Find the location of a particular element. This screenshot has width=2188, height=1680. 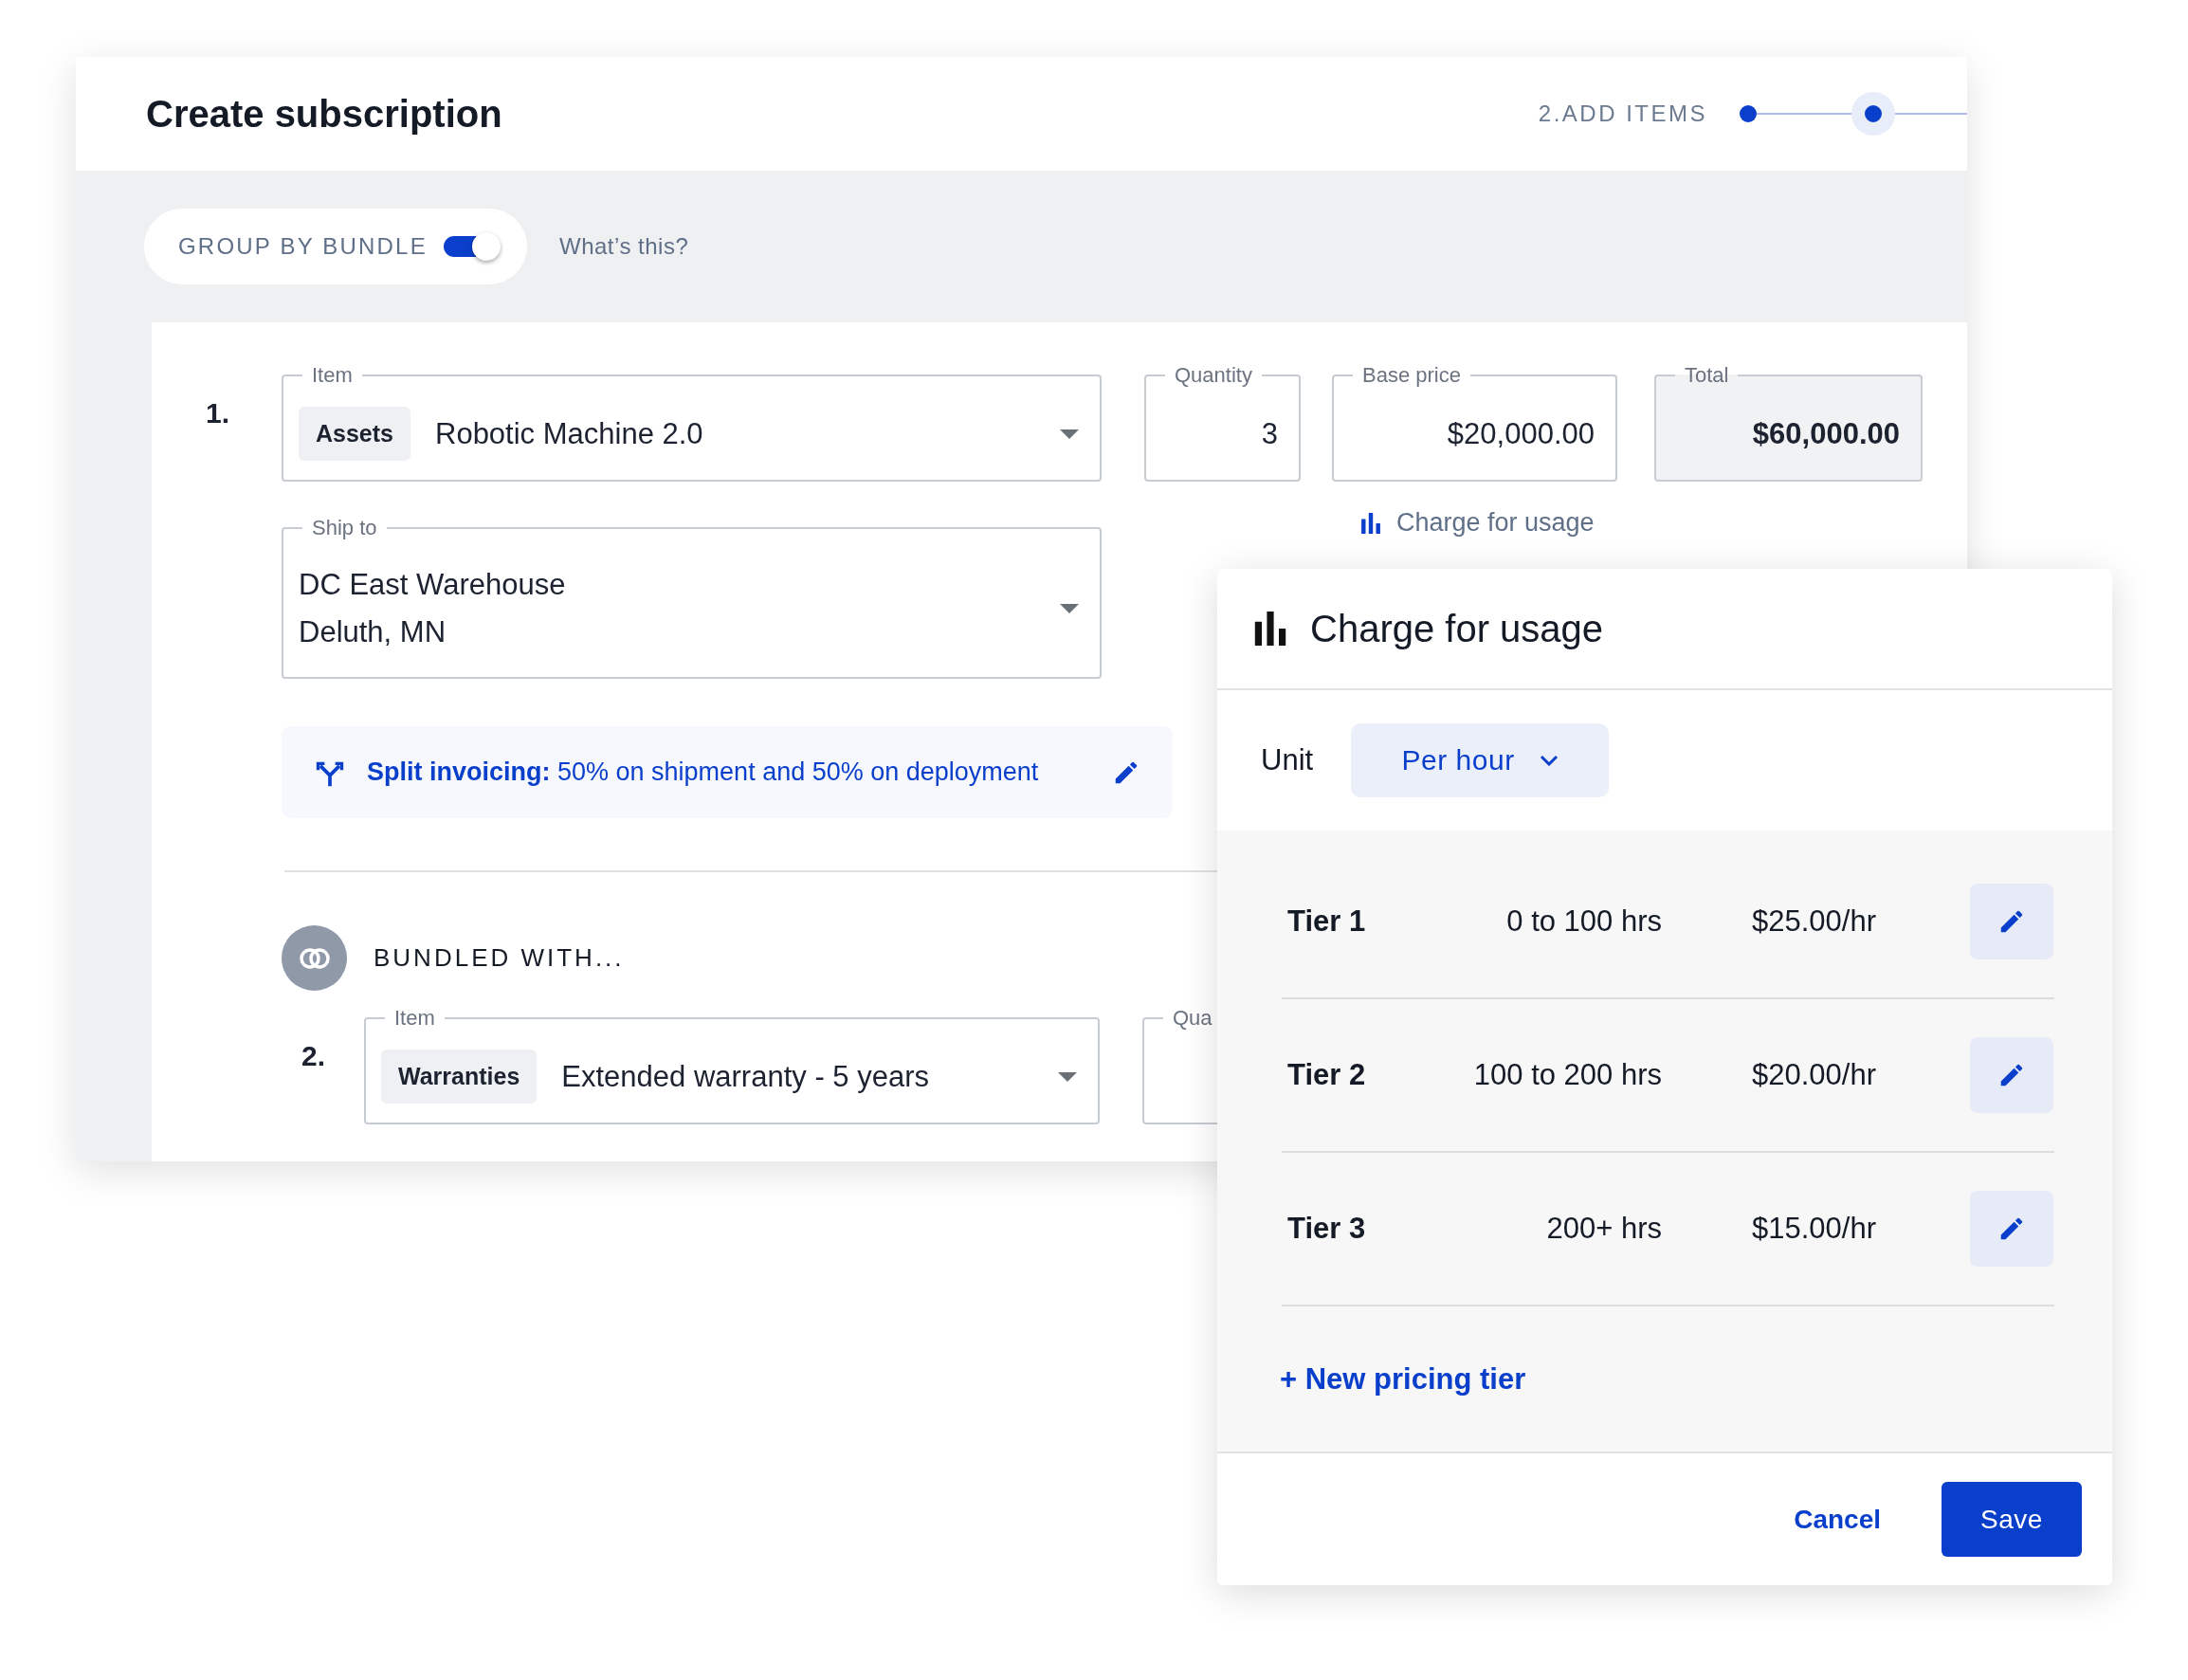

tier-price: $25.00/hr is located at coordinates (1814, 921).